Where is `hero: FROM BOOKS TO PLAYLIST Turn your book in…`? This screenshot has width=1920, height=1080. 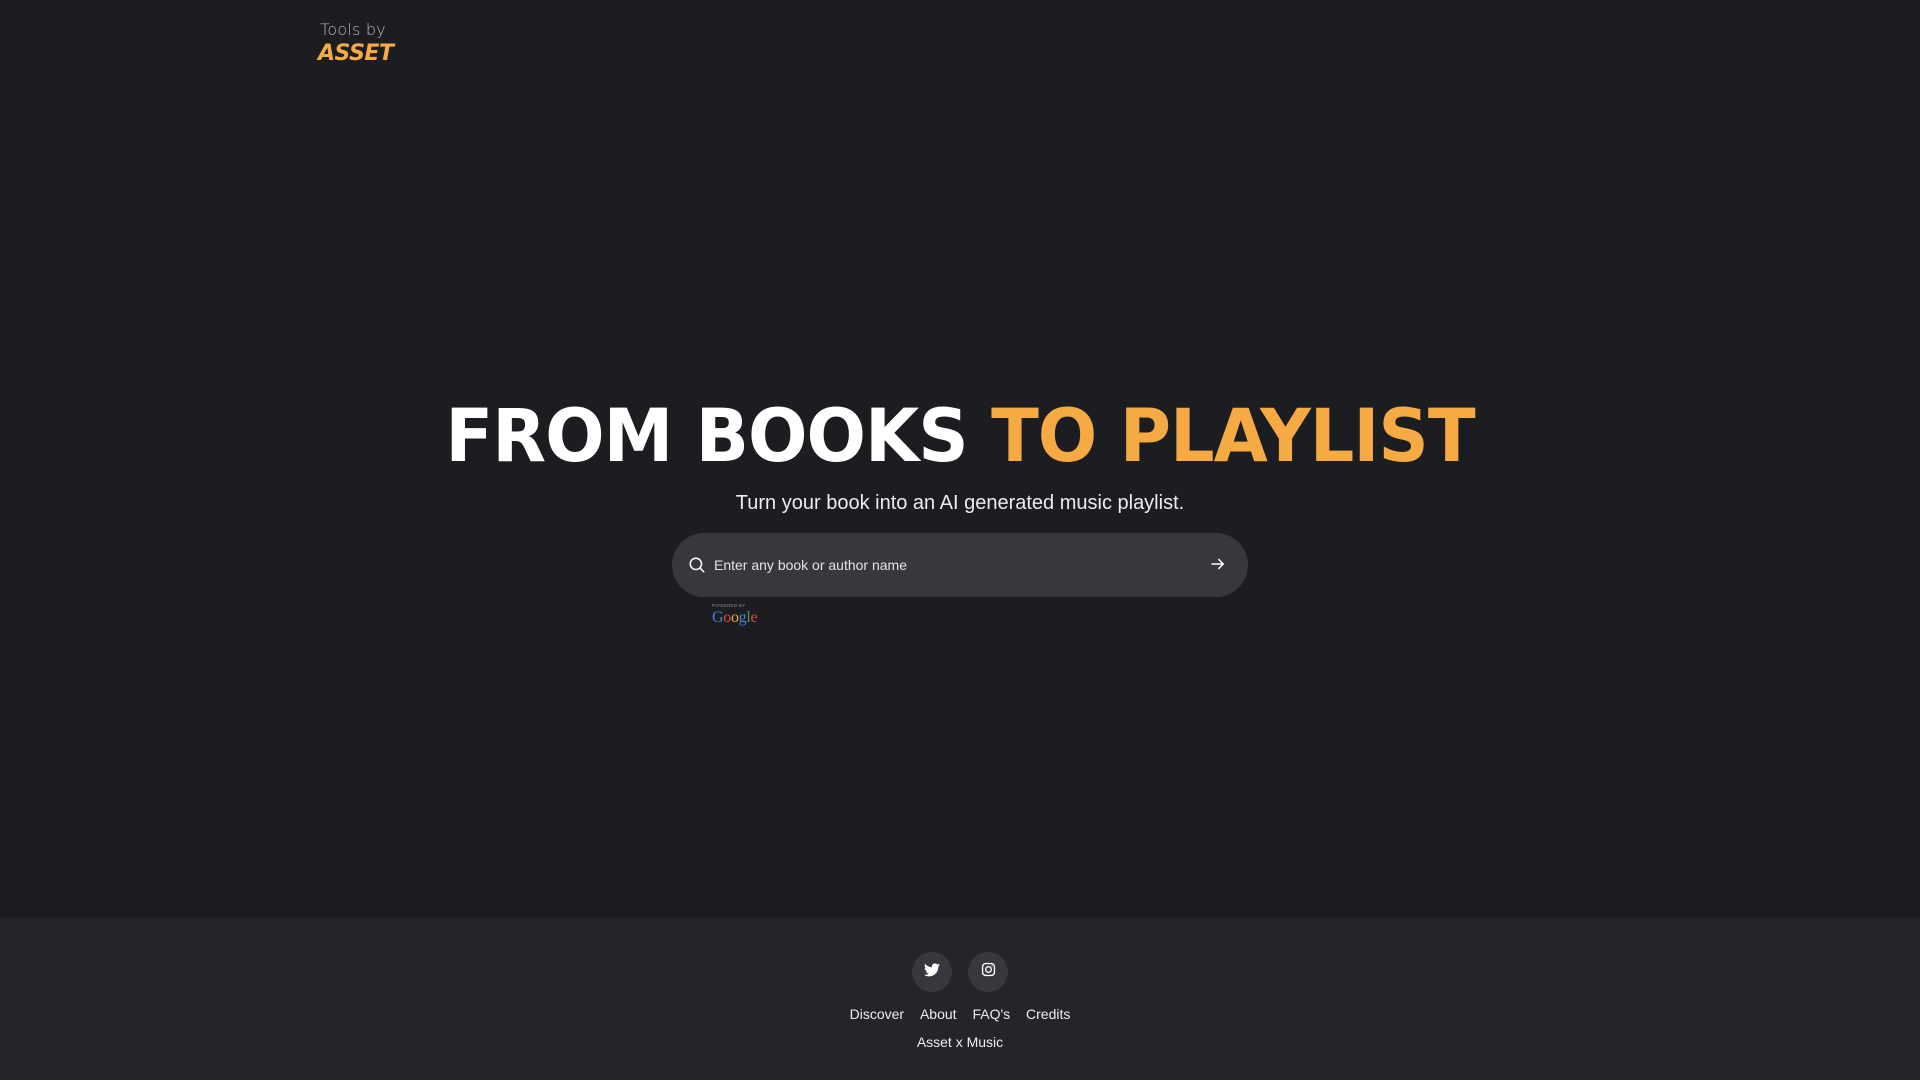 hero: FROM BOOKS TO PLAYLIST Turn your book in… is located at coordinates (960, 455).